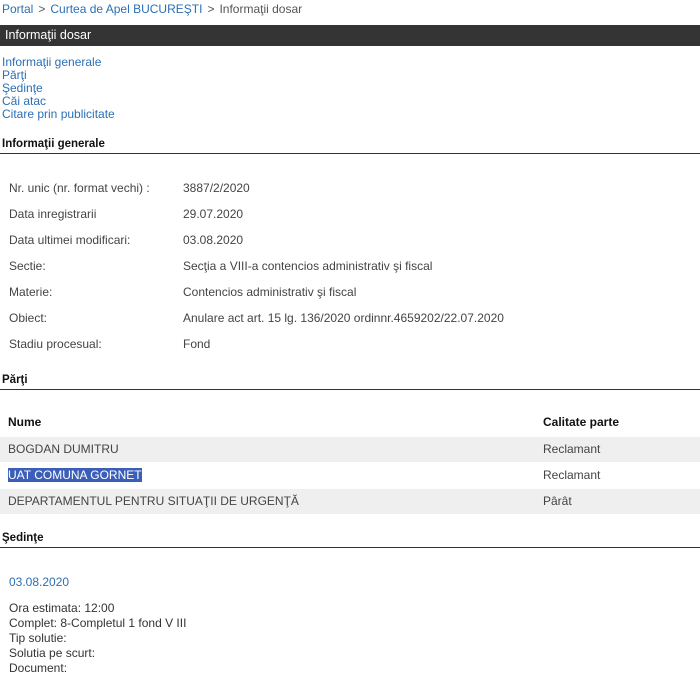 The width and height of the screenshot is (700, 687). What do you see at coordinates (197, 344) in the screenshot?
I see `info-value: Fond` at bounding box center [197, 344].